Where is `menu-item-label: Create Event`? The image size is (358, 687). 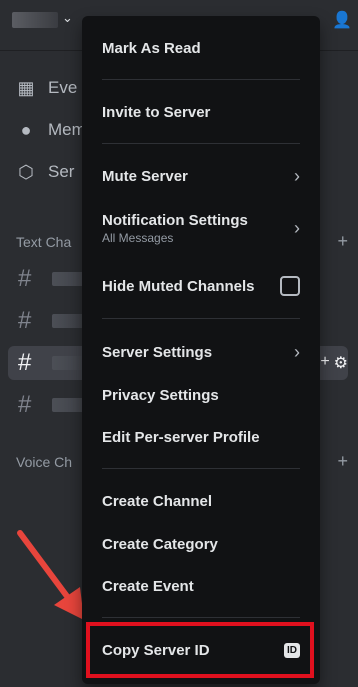
menu-item-label: Create Event is located at coordinates (148, 586).